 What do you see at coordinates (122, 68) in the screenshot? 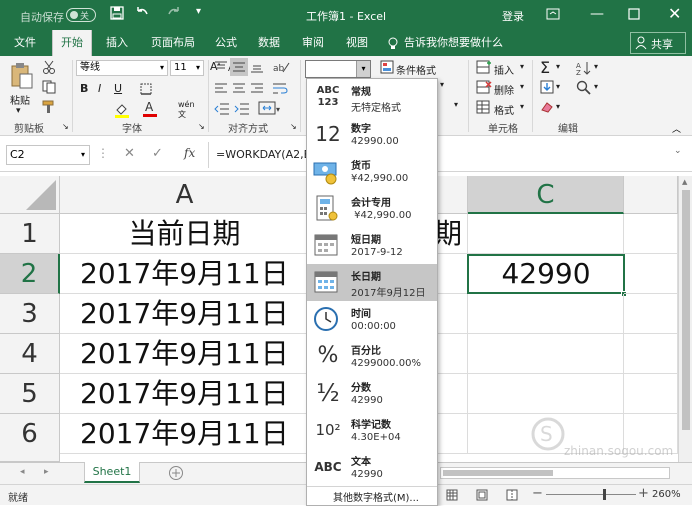
I see `font-name-select: 等线 ▾` at bounding box center [122, 68].